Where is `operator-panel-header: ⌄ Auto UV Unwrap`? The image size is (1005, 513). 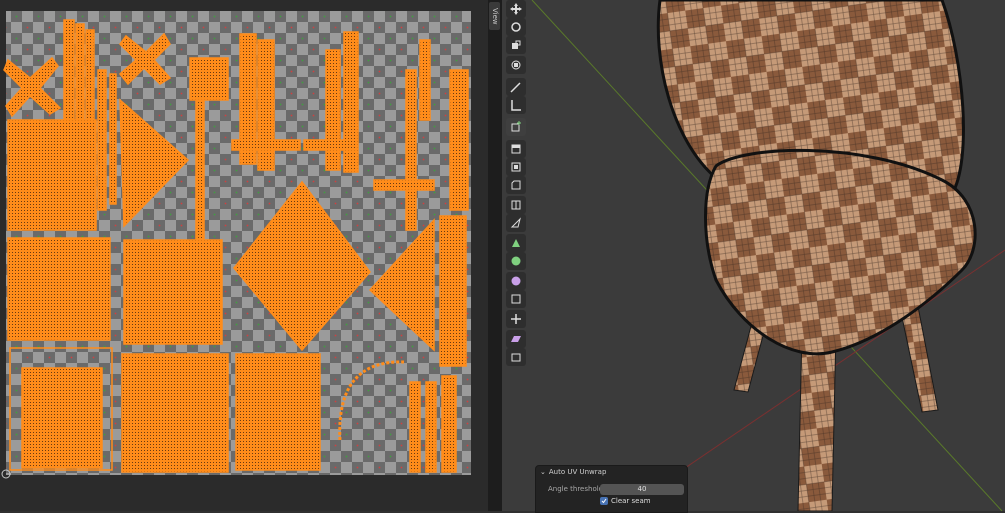
operator-panel-header: ⌄ Auto UV Unwrap is located at coordinates (573, 472).